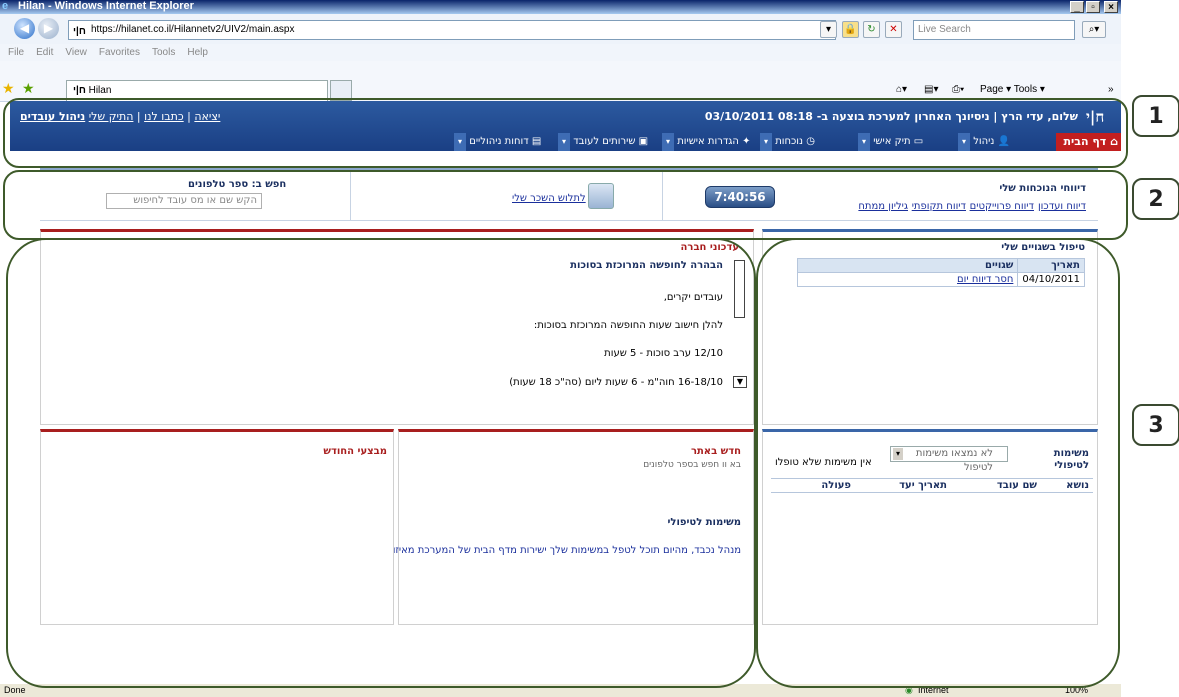  I want to click on maximize-button: ▫, so click(1093, 7).